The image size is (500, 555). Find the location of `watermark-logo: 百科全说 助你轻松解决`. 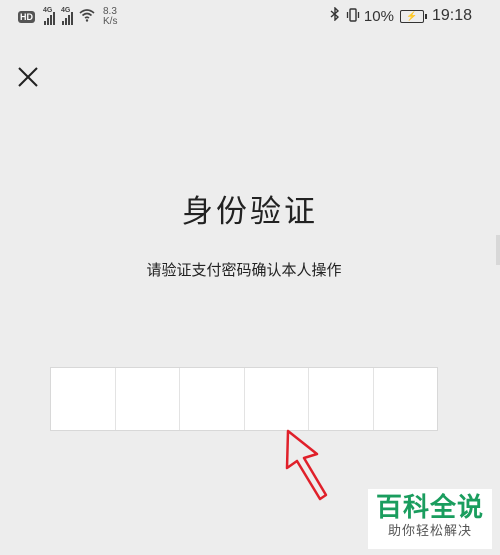

watermark-logo: 百科全说 助你轻松解决 is located at coordinates (430, 519).